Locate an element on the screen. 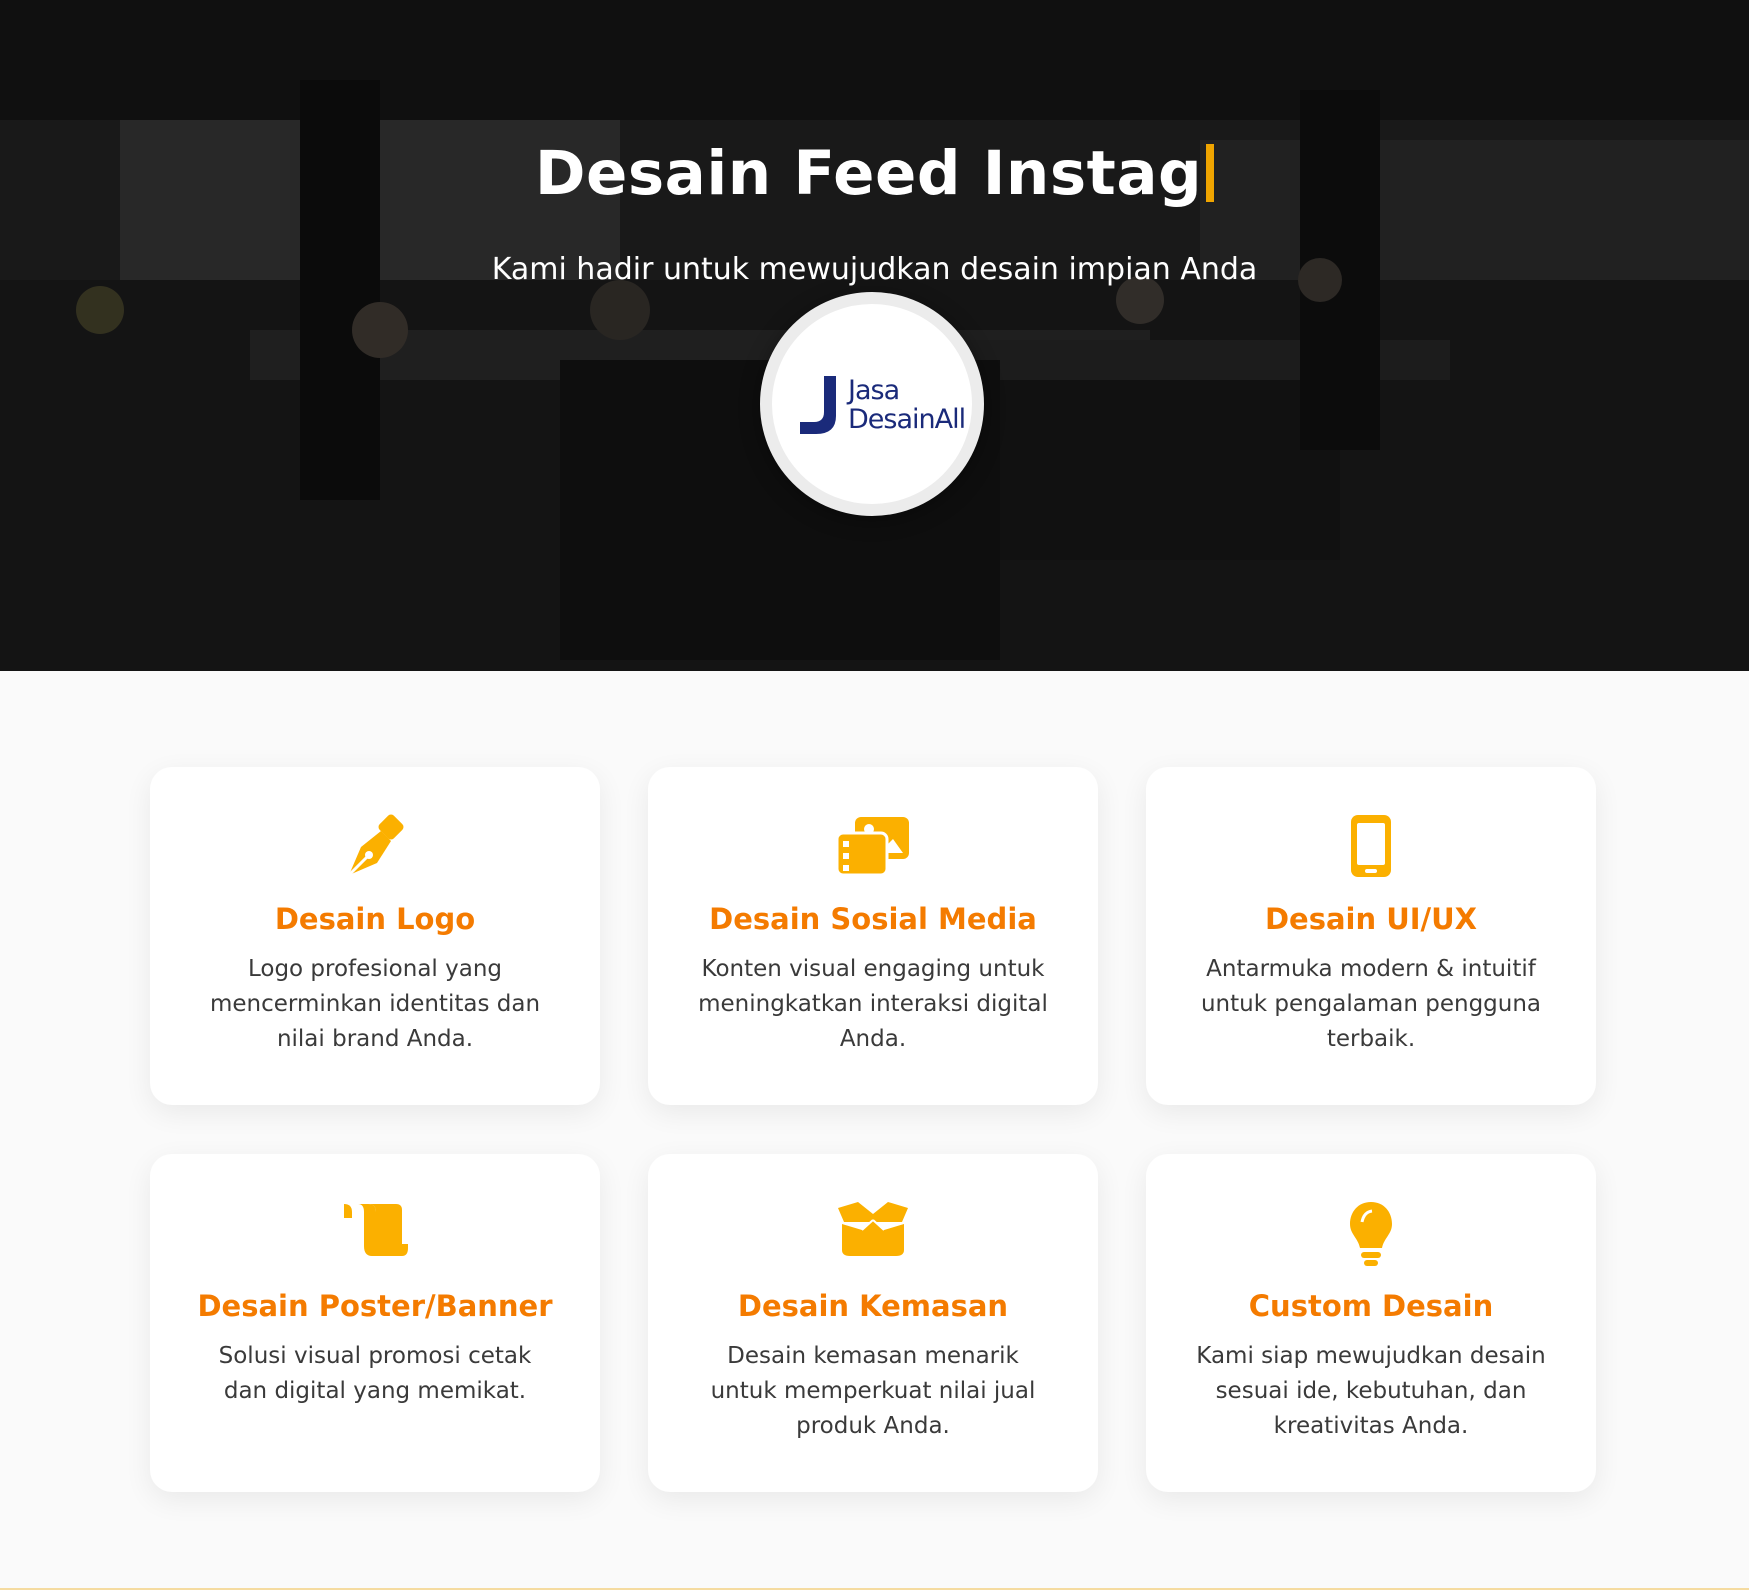 The height and width of the screenshot is (1590, 1749). logo-j-mark is located at coordinates (818, 405).